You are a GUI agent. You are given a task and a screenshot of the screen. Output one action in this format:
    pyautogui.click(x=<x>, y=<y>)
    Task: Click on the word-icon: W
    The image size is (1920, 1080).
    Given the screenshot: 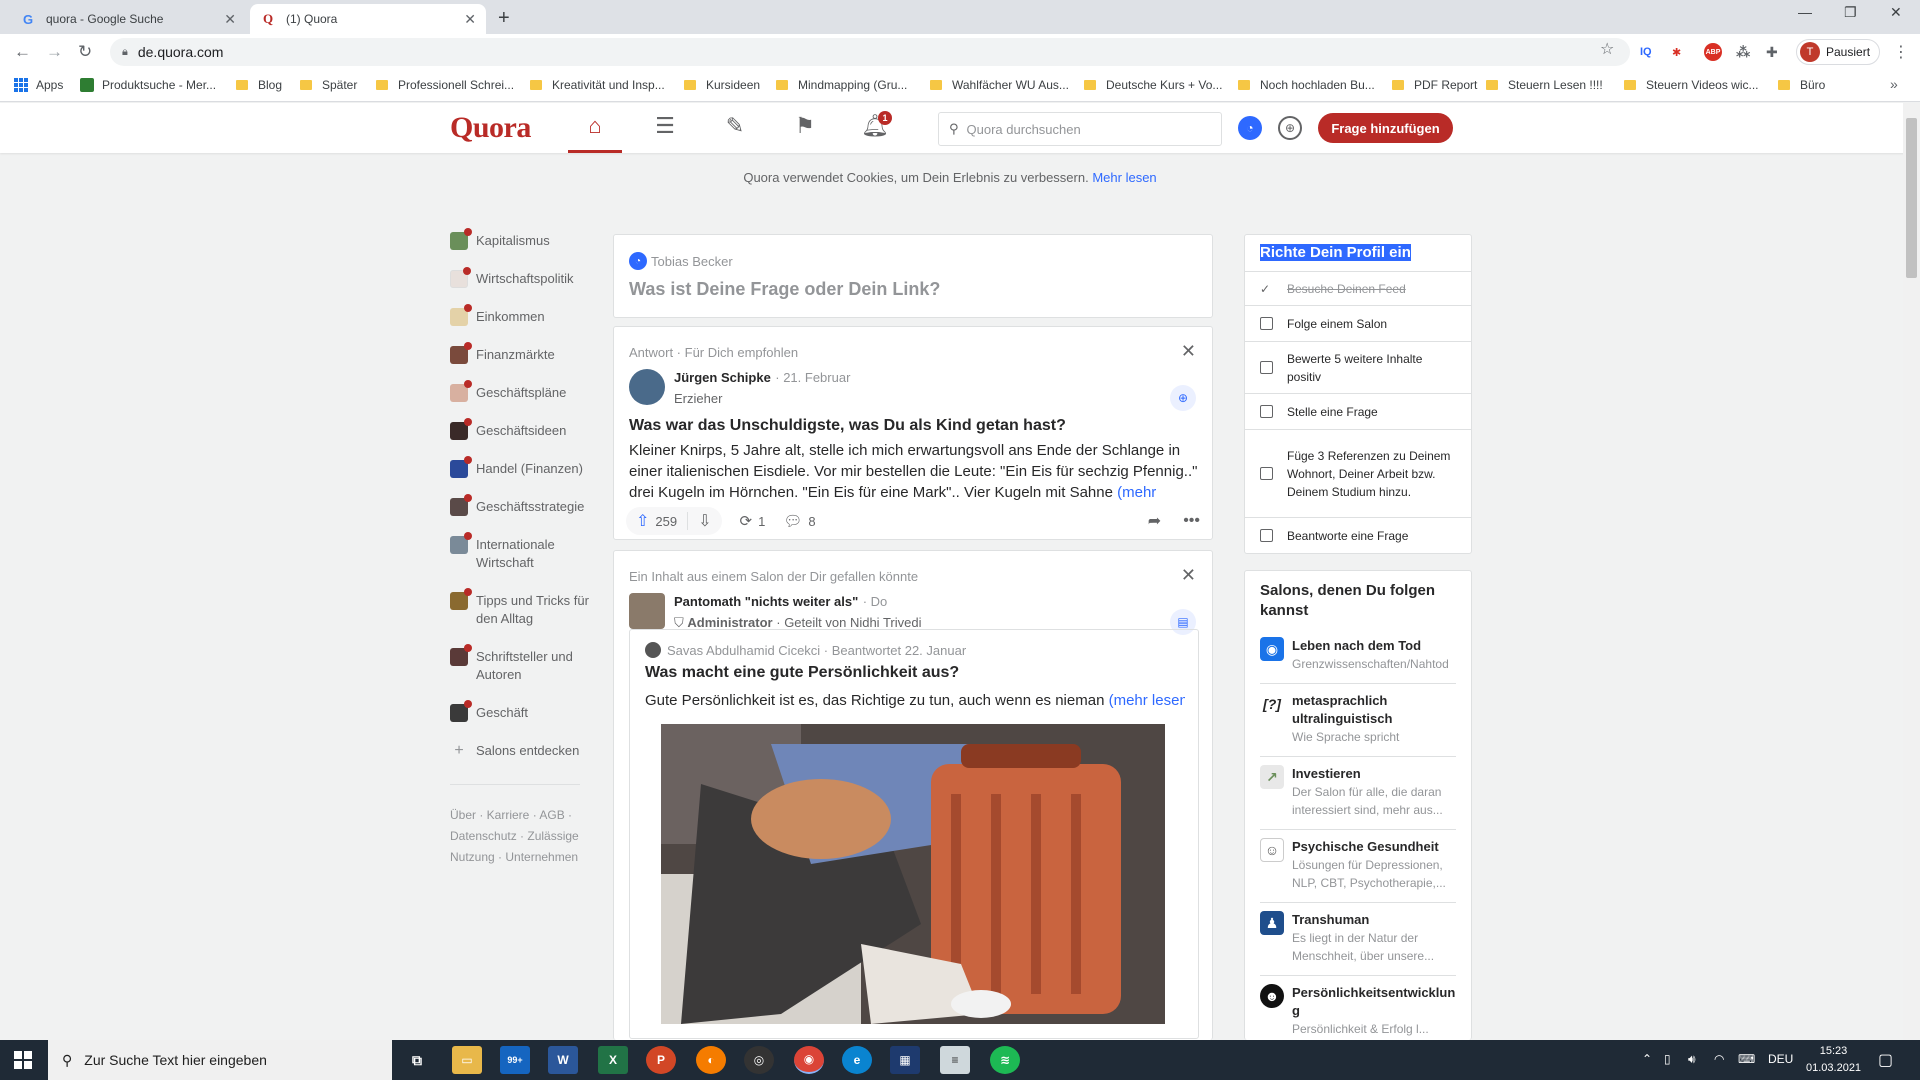 What is the action you would take?
    pyautogui.click(x=563, y=1060)
    